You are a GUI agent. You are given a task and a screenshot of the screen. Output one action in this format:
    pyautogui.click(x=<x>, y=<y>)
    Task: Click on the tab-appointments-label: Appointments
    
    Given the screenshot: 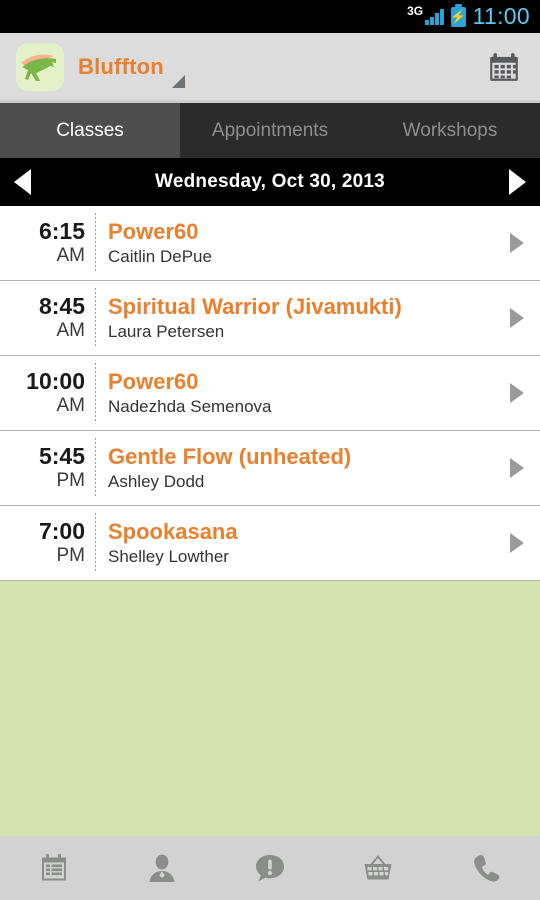 What is the action you would take?
    pyautogui.click(x=270, y=130)
    